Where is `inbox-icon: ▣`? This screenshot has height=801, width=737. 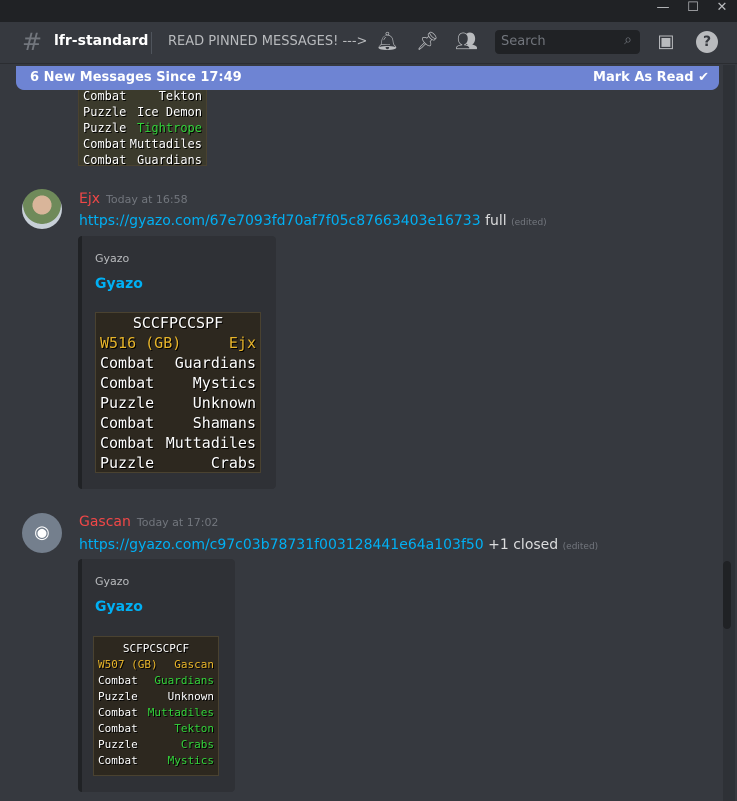 inbox-icon: ▣ is located at coordinates (666, 42).